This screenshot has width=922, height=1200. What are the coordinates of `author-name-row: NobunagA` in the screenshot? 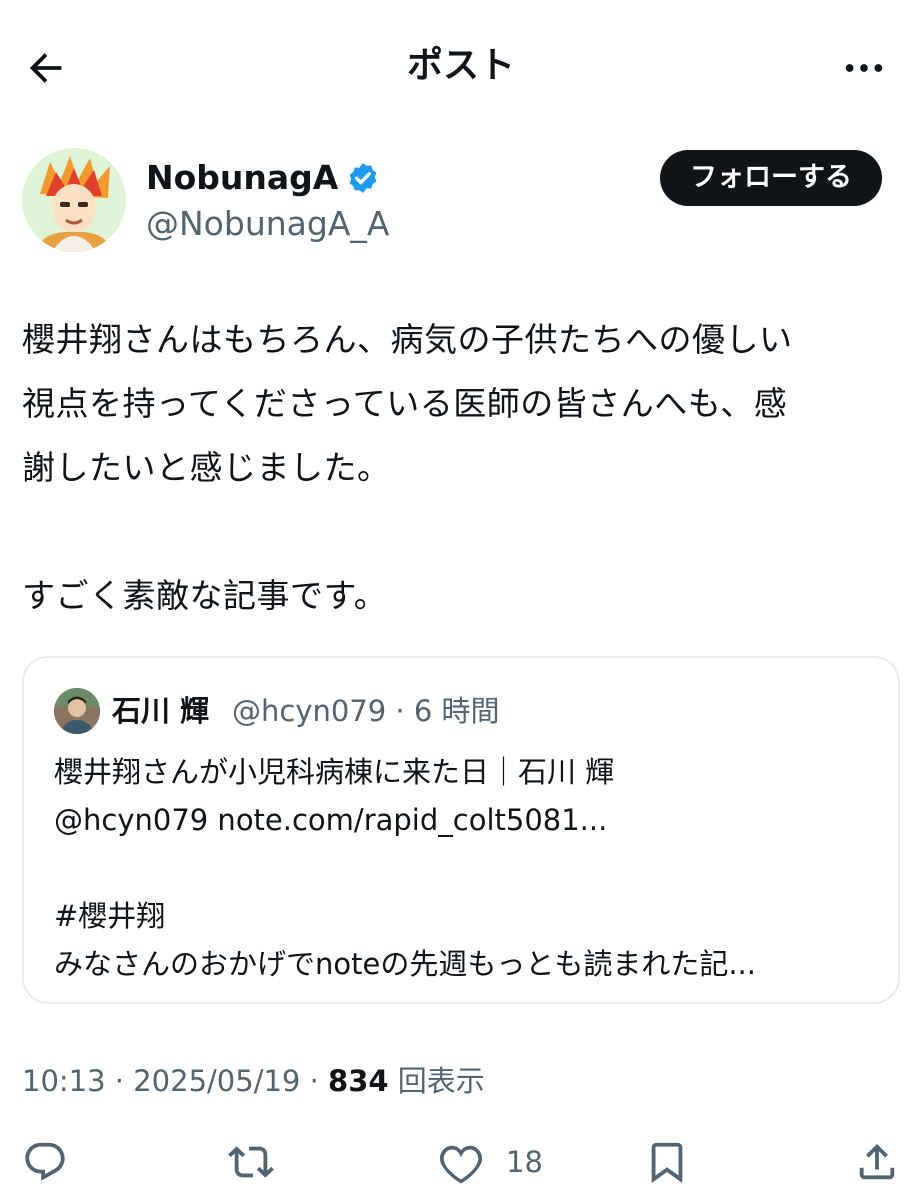 It's located at (263, 178).